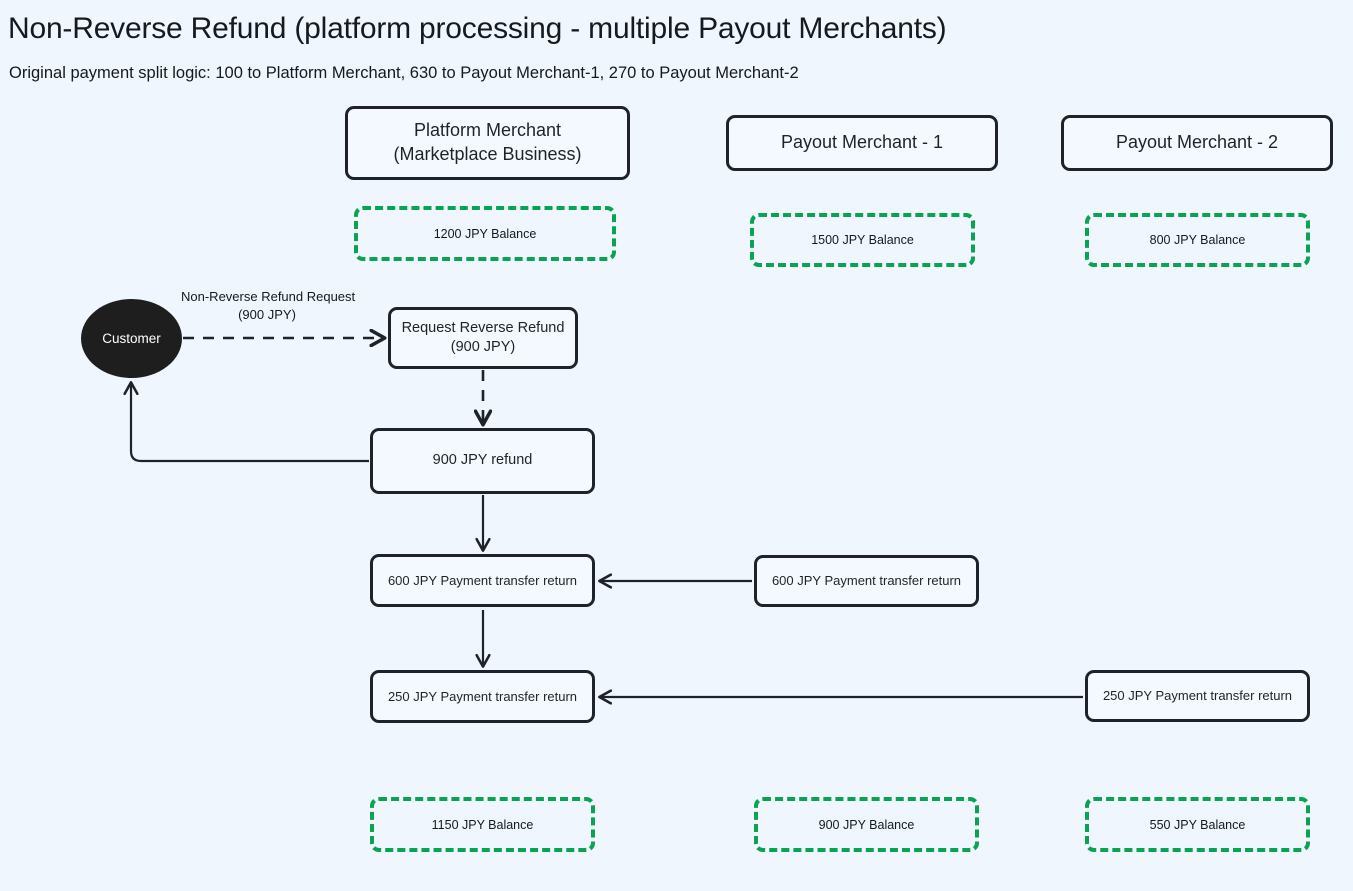  I want to click on balance-after-payout1: 900 JPY Balance, so click(866, 824).